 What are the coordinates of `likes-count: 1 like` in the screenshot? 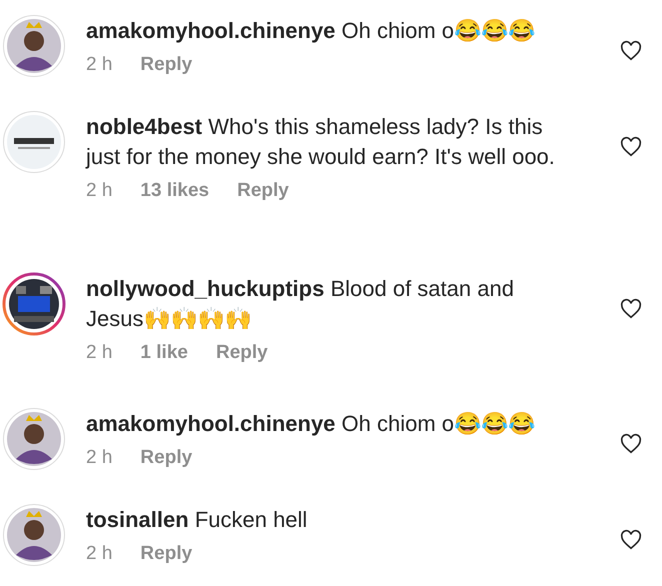 It's located at (164, 353).